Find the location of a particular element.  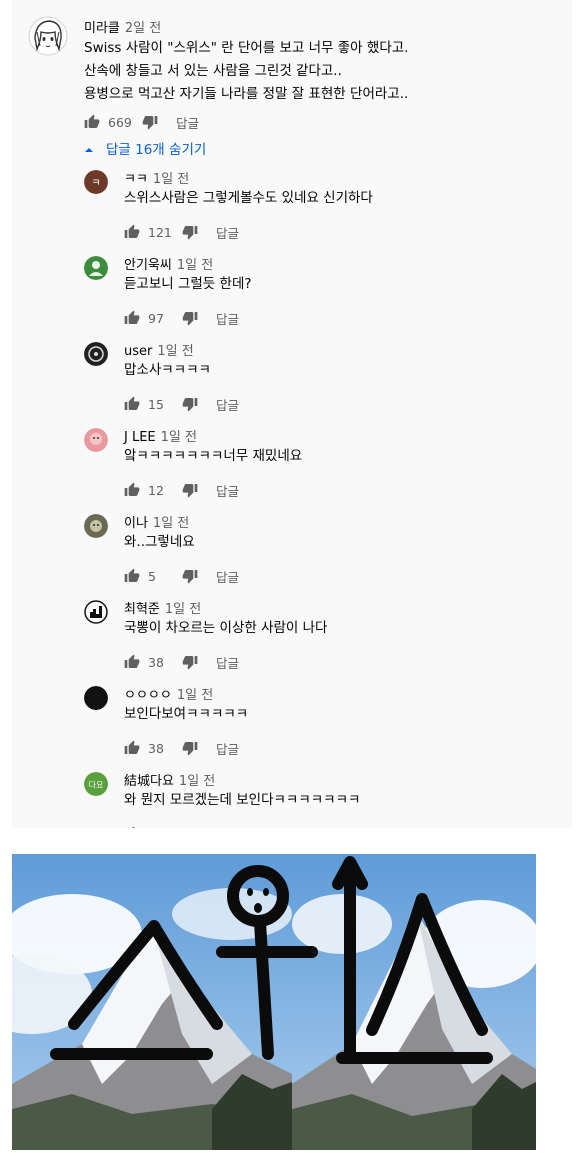

mountain-panel-right is located at coordinates (414, 1002).